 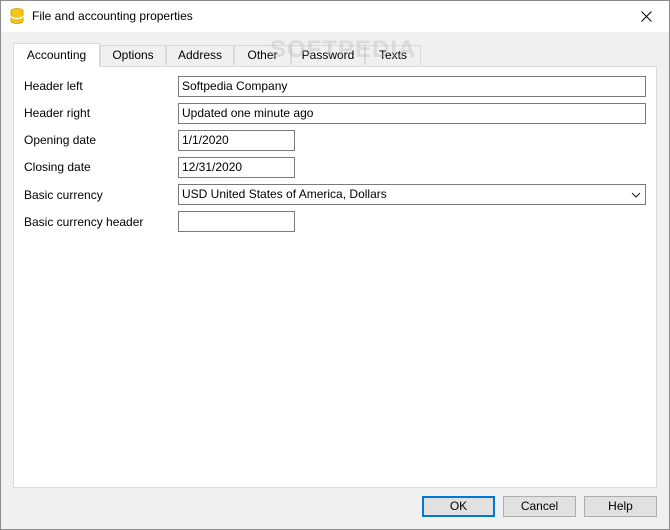 I want to click on close-icon, so click(x=646, y=16).